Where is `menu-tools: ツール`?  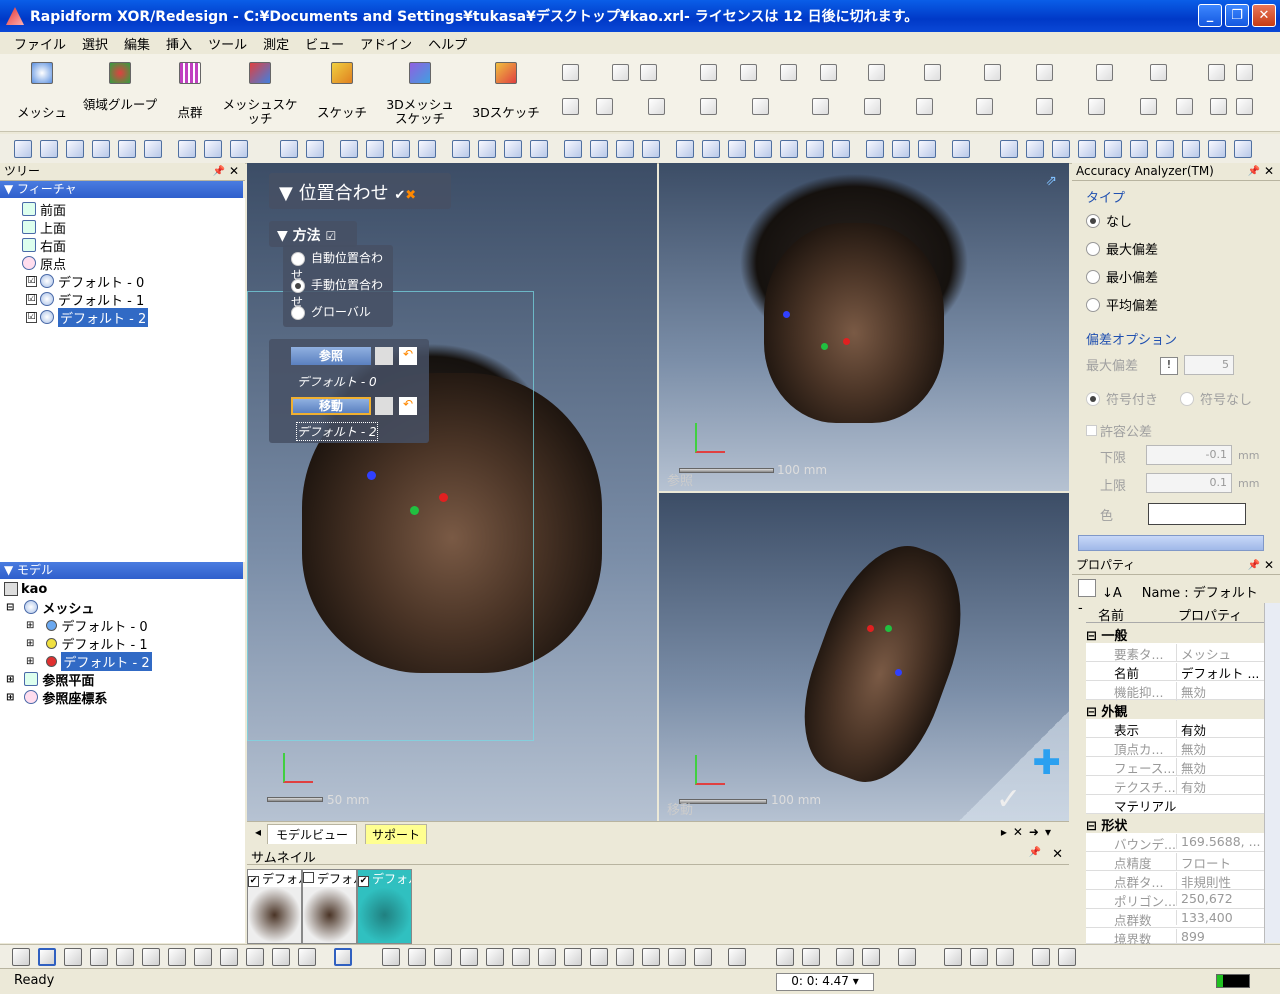 menu-tools: ツール is located at coordinates (227, 43).